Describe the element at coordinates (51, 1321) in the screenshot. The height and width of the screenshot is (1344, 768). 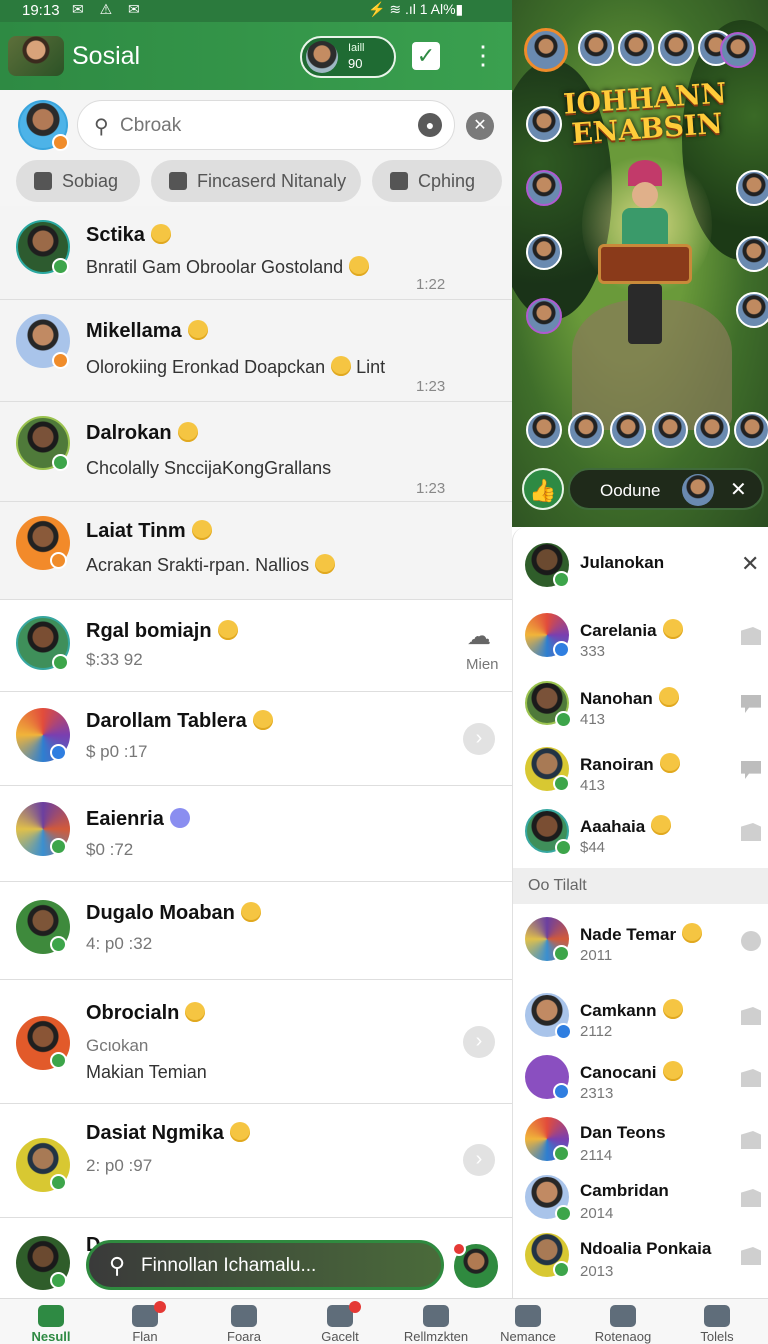
I see `nav-home: Nesull` at that location.